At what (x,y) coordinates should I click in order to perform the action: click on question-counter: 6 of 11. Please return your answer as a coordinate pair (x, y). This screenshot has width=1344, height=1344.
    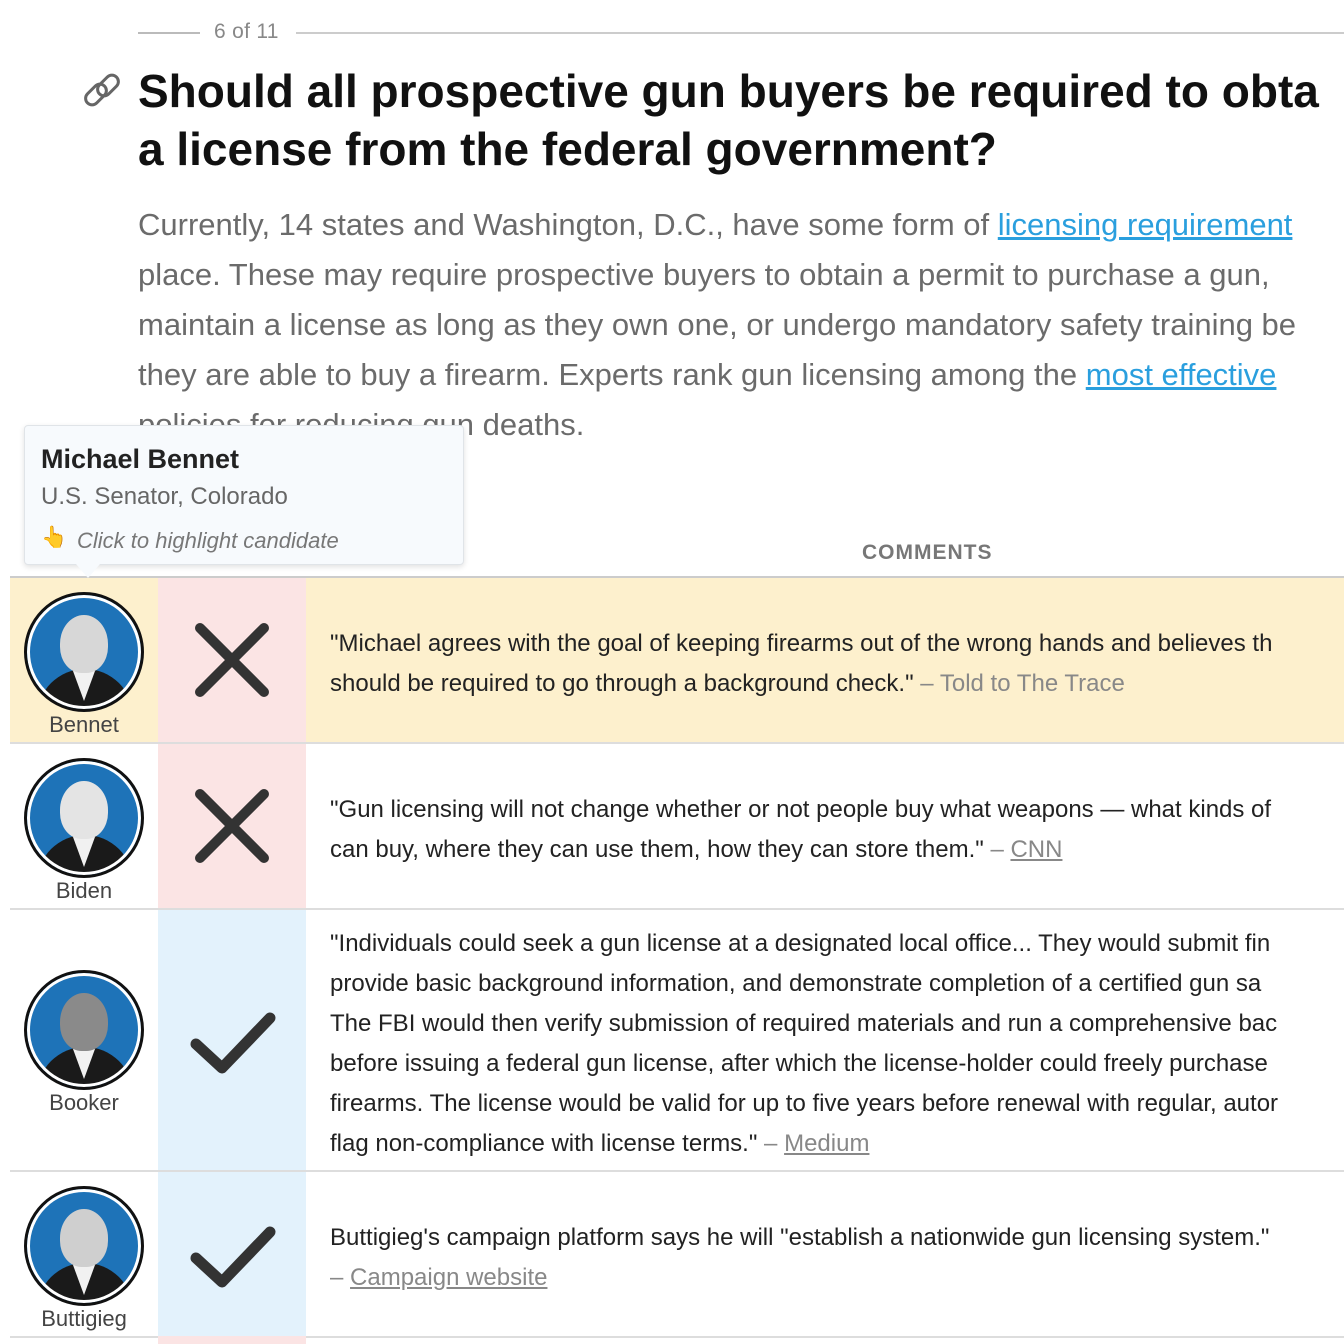
    Looking at the image, I should click on (741, 33).